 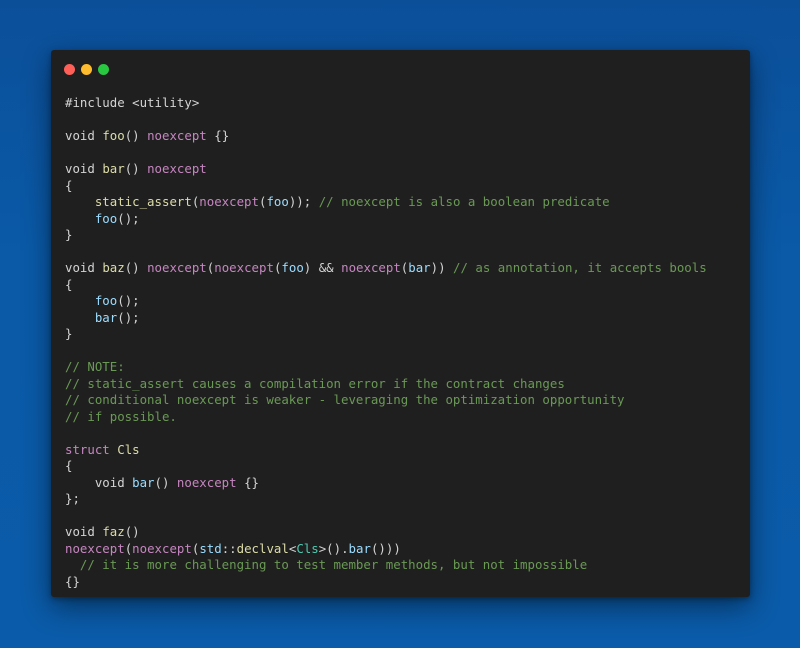 What do you see at coordinates (386, 450) in the screenshot?
I see `code-line: struct Cls` at bounding box center [386, 450].